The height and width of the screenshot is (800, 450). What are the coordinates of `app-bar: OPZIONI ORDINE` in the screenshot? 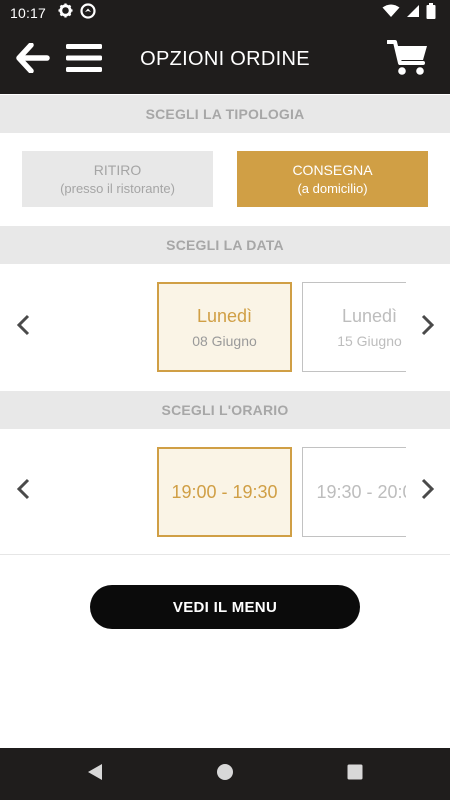 It's located at (225, 60).